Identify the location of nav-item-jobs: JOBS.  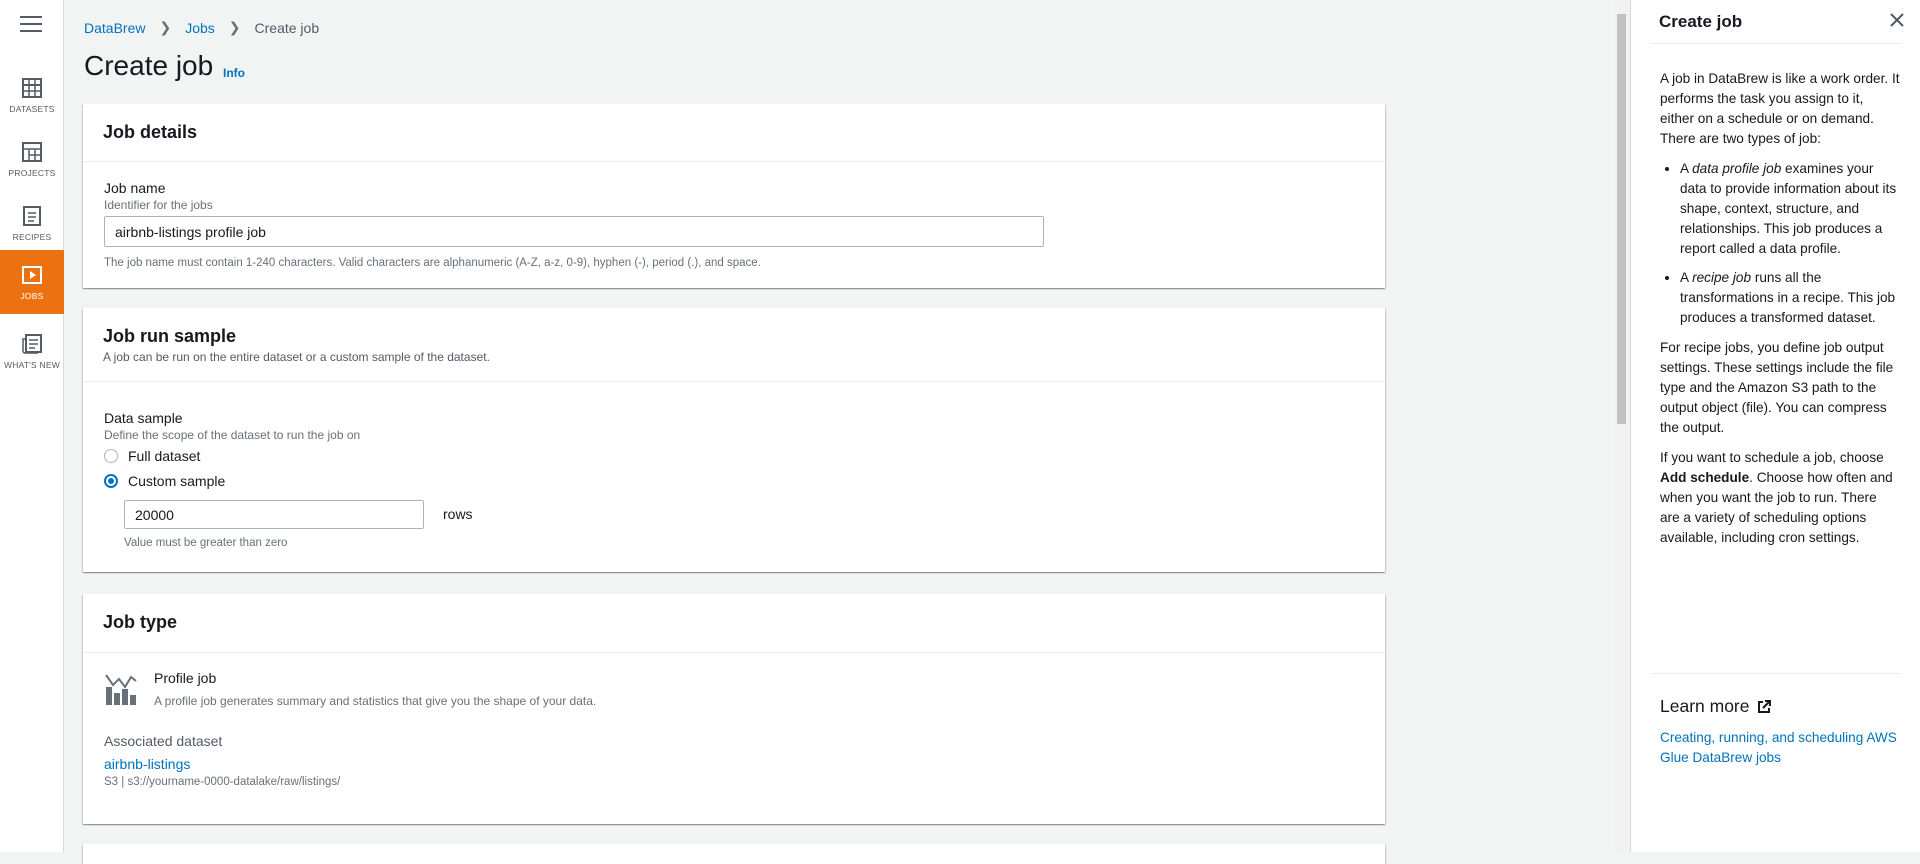
(32, 282).